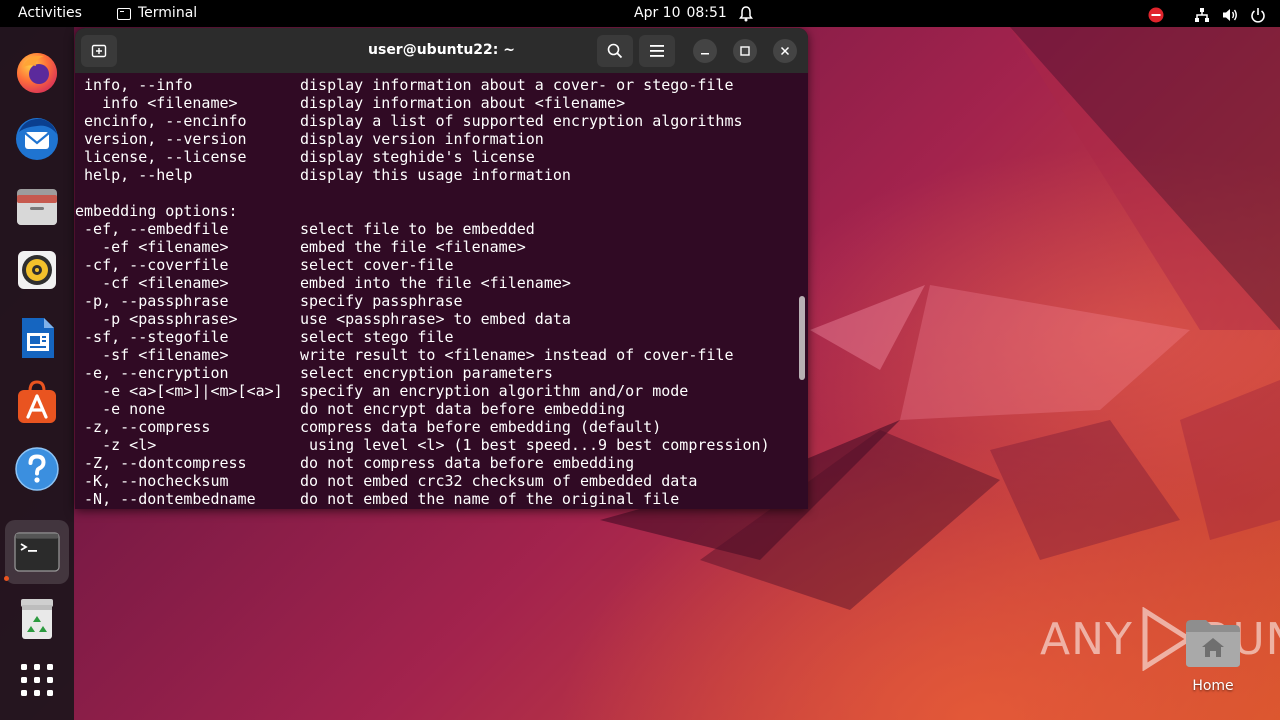 The width and height of the screenshot is (1280, 720). I want to click on terminal-option: -K, --nochecksum, so click(152, 481).